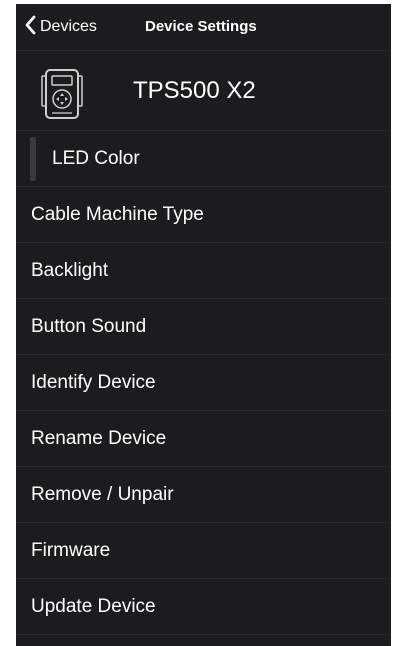  What do you see at coordinates (93, 606) in the screenshot?
I see `settings-item-label: Update Device` at bounding box center [93, 606].